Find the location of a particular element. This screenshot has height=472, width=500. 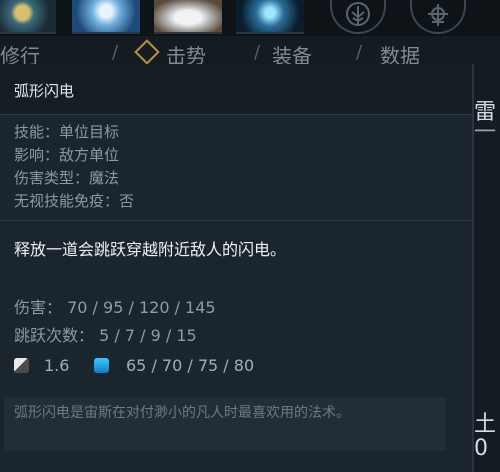

attribute-pierces-immunity: 无视技能免疫：否 is located at coordinates (74, 201).